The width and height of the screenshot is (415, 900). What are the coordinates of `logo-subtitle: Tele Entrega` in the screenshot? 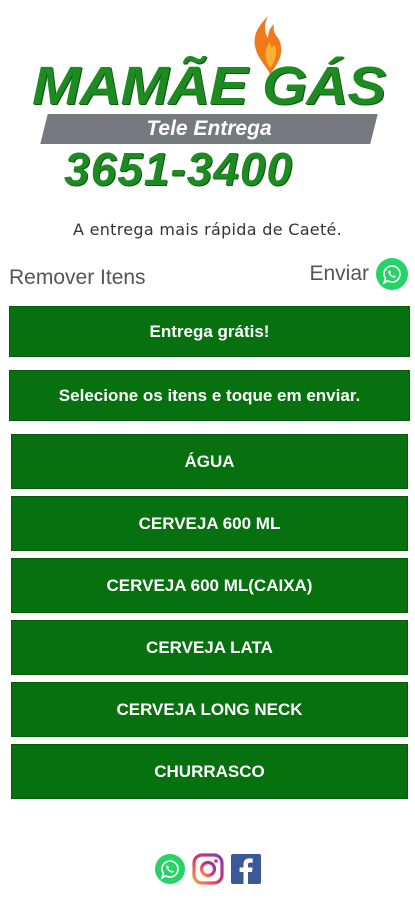 It's located at (209, 128).